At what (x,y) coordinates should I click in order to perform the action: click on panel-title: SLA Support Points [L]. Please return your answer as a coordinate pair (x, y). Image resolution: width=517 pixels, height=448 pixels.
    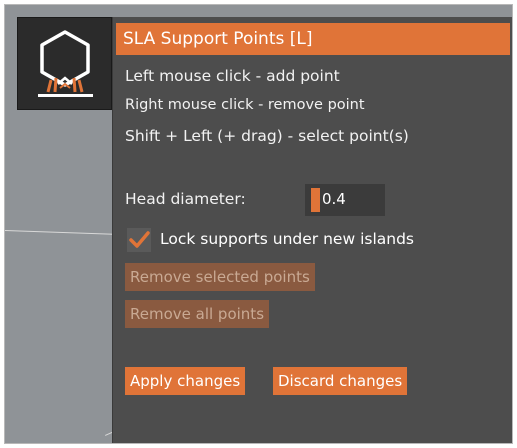
    Looking at the image, I should click on (313, 39).